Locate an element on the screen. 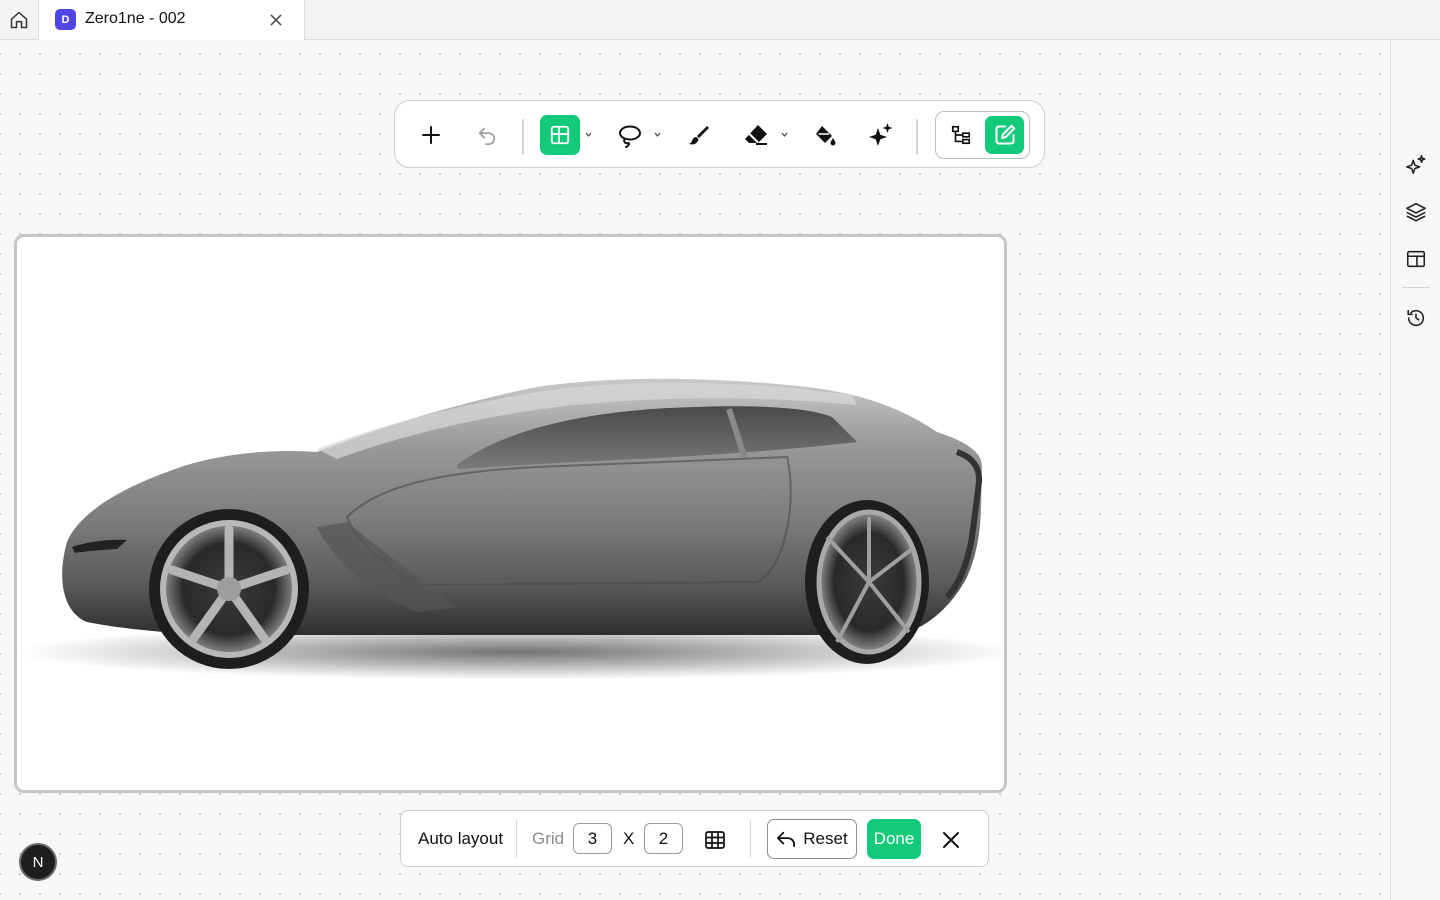  history-icon is located at coordinates (1416, 318).